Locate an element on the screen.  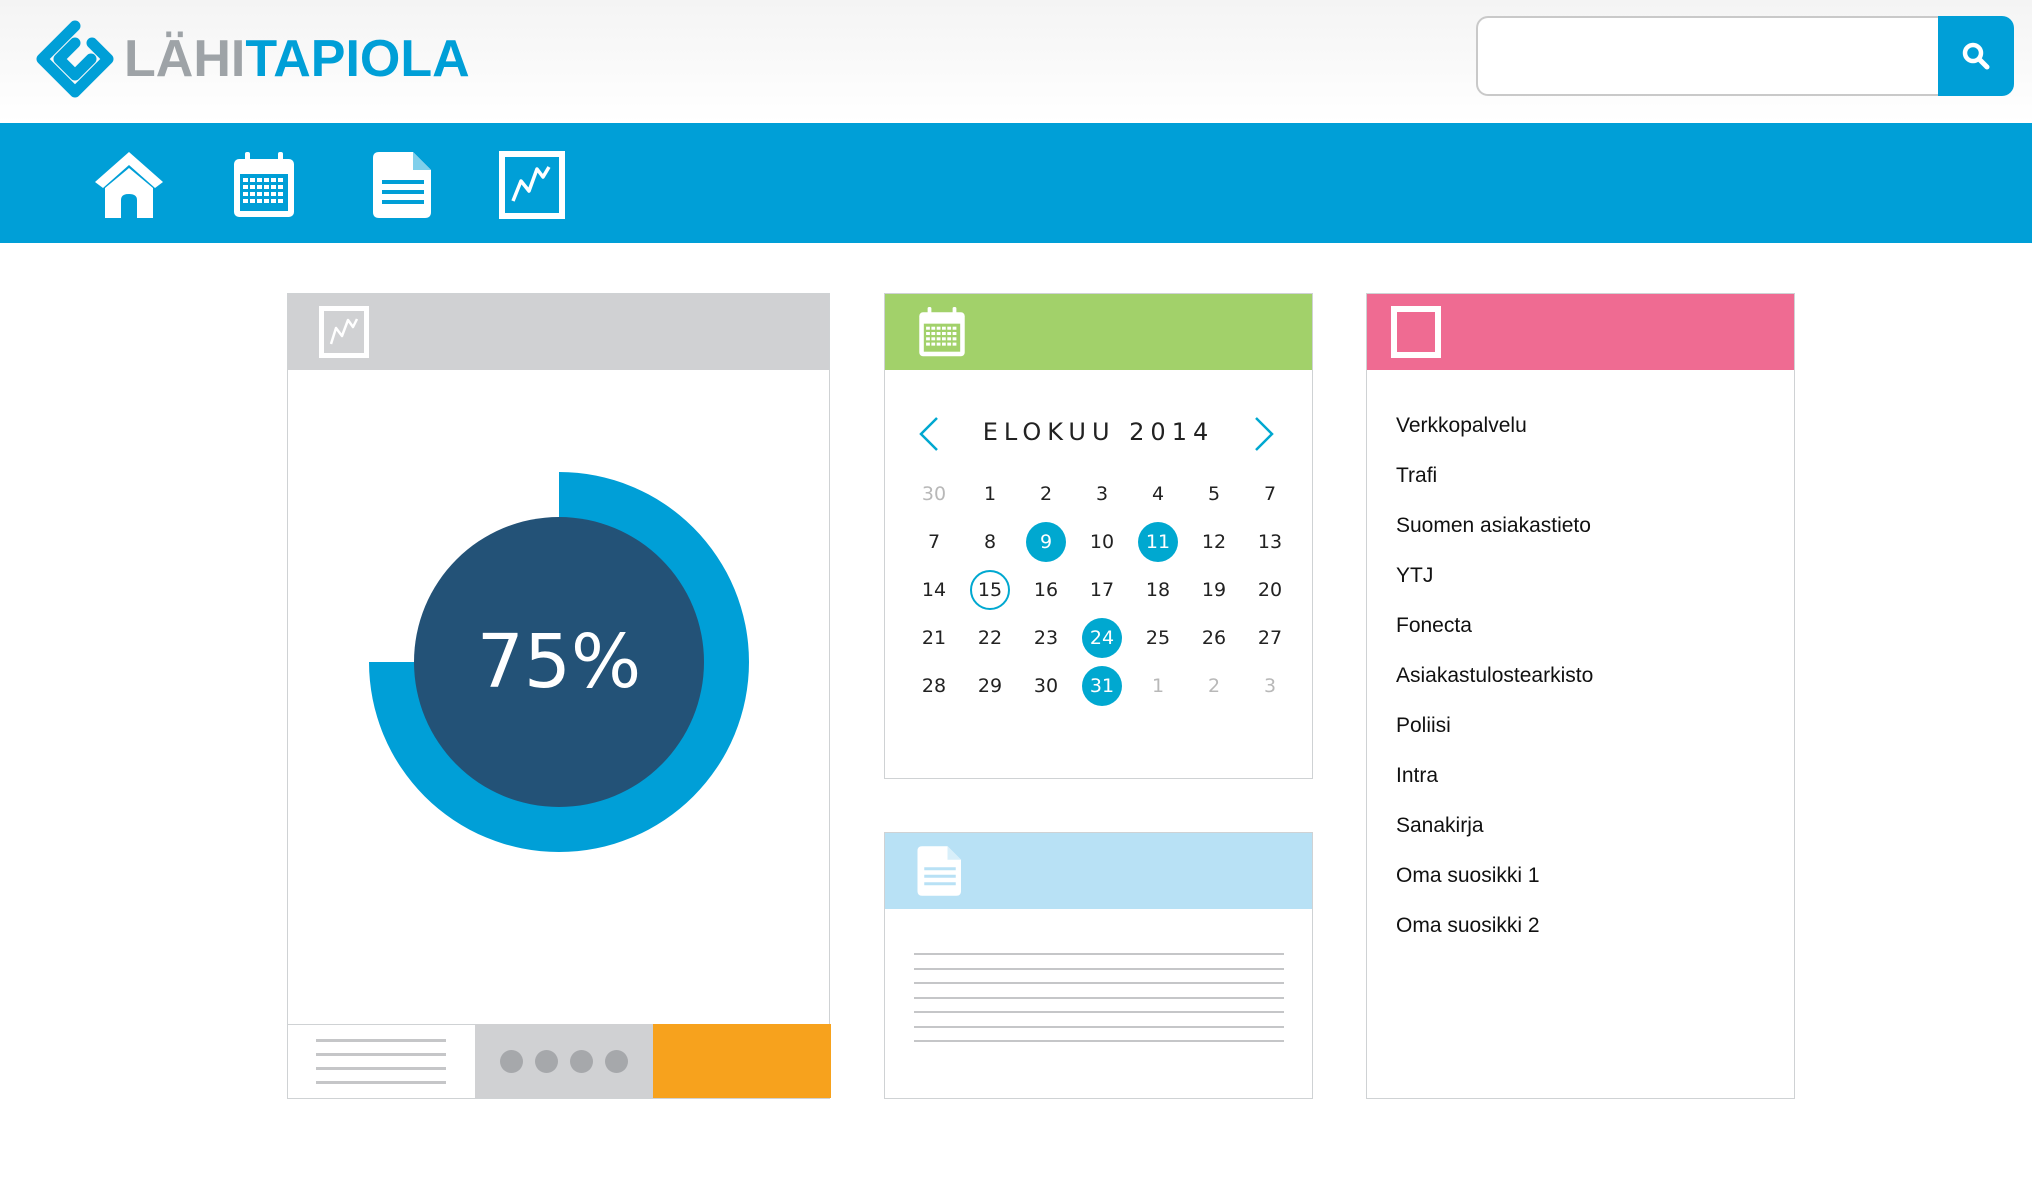
progress-card-footer is located at coordinates (559, 1061).